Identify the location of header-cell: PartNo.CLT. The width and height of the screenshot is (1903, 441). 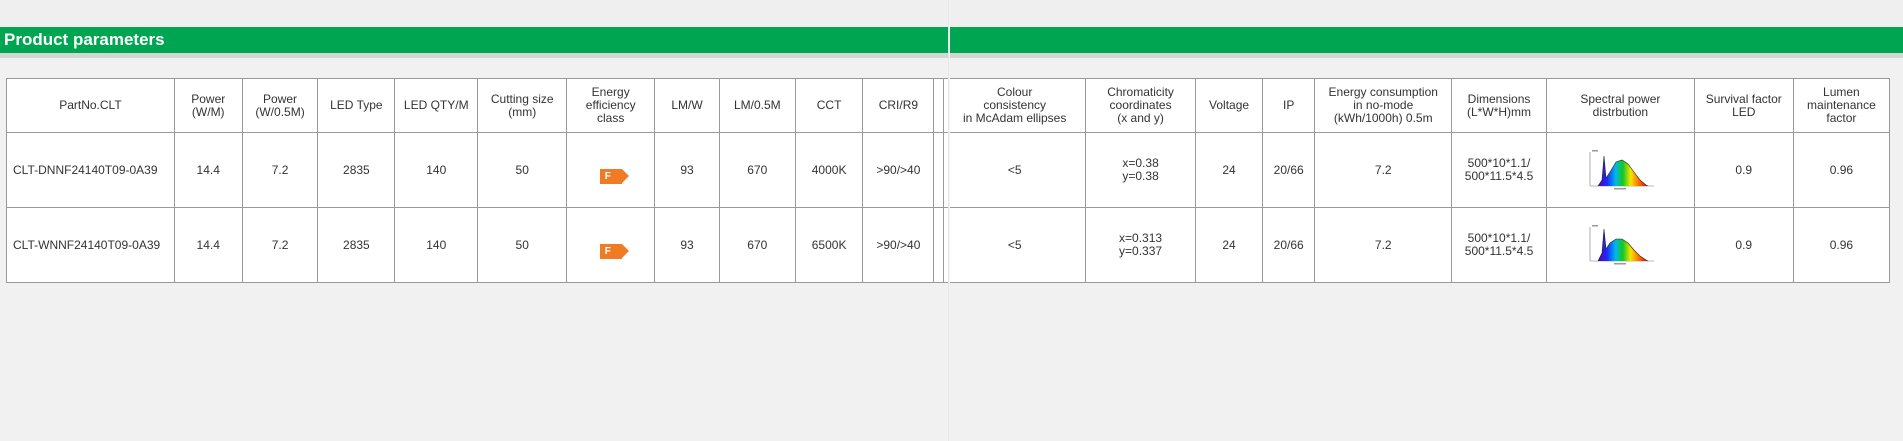
(90, 105).